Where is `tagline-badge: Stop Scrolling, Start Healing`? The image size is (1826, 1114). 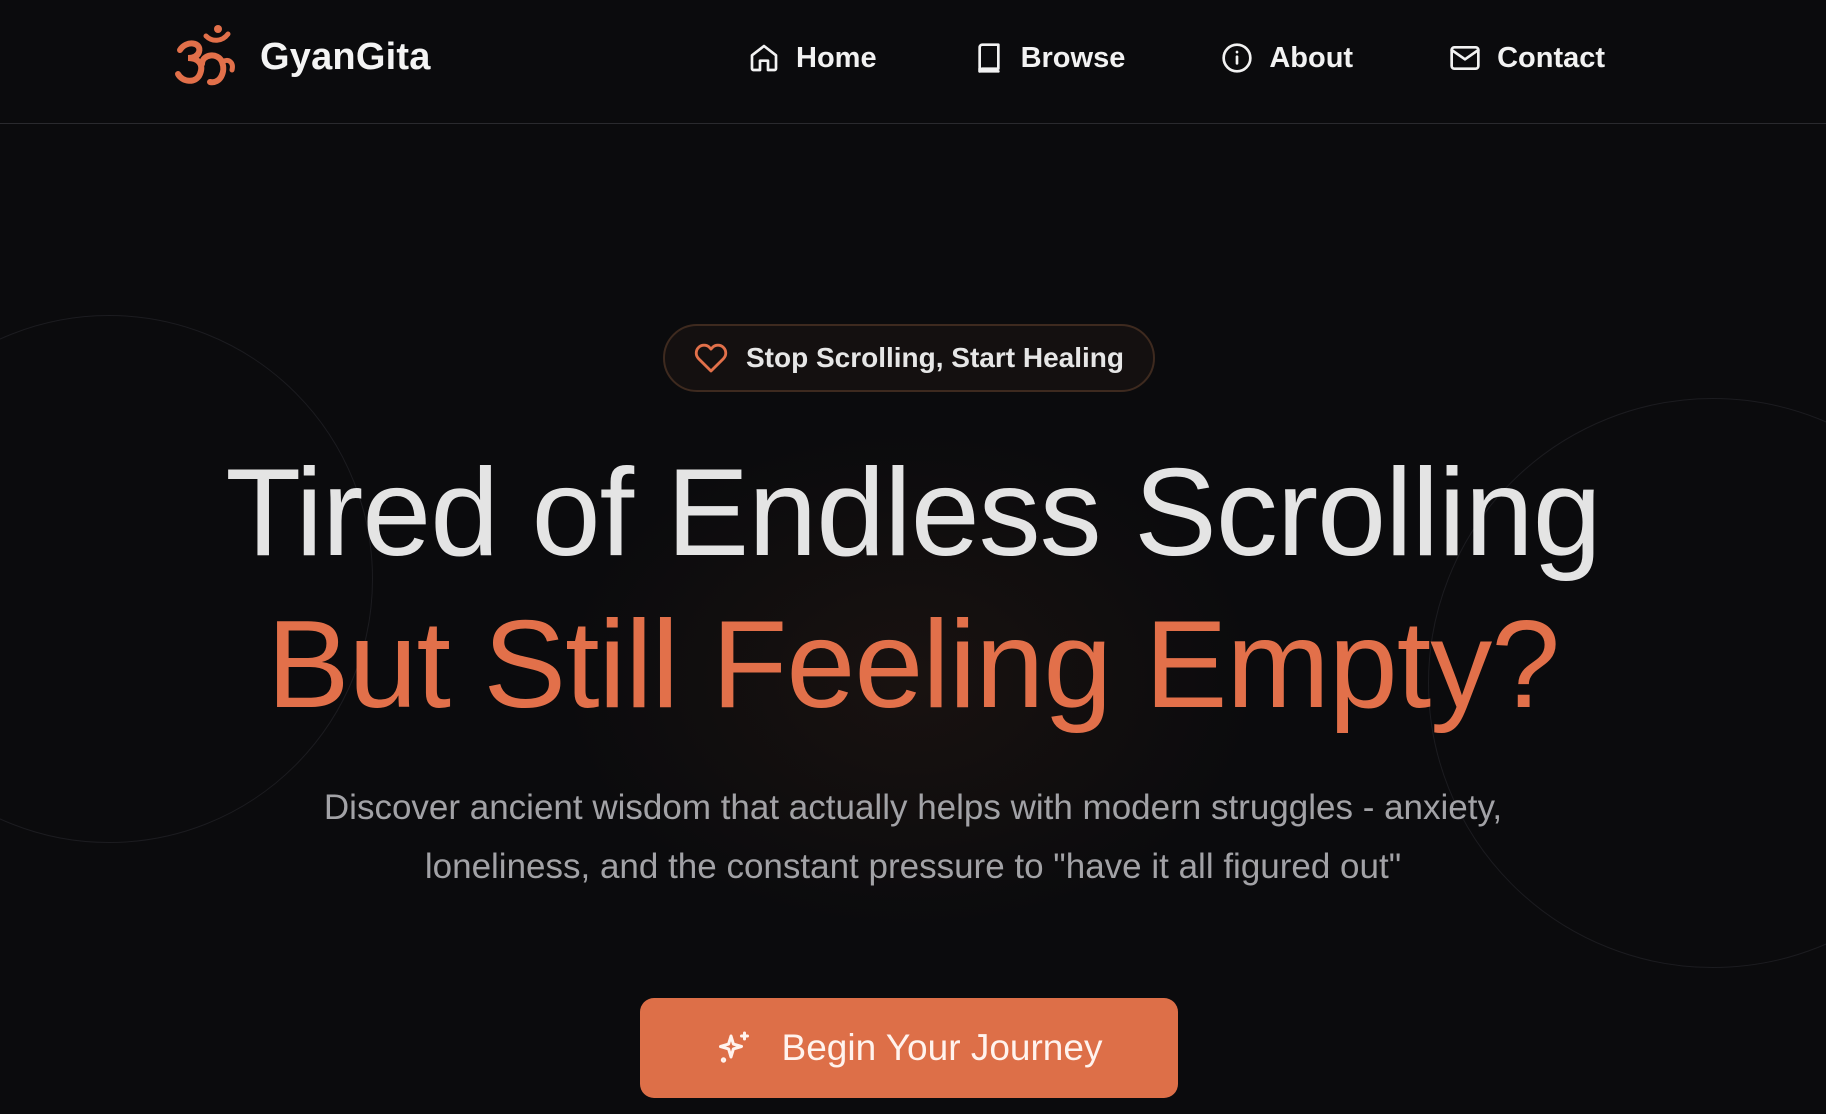
tagline-badge: Stop Scrolling, Start Healing is located at coordinates (909, 358).